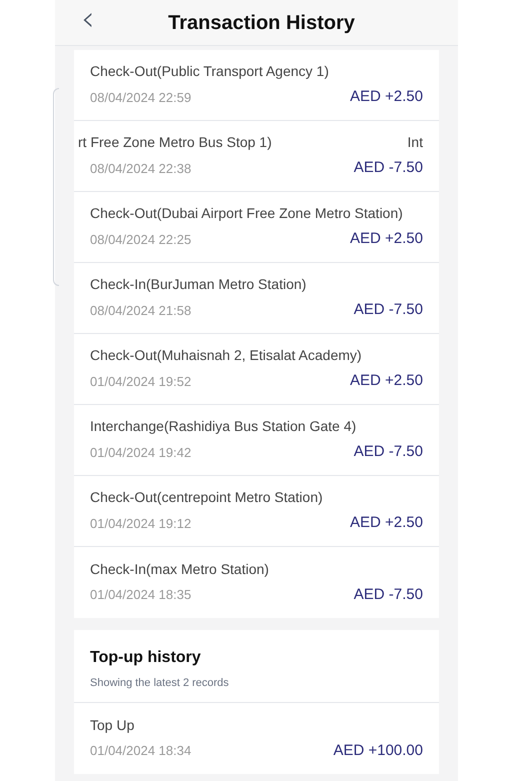 Image resolution: width=511 pixels, height=781 pixels. Describe the element at coordinates (226, 356) in the screenshot. I see `transaction-title: Check-Out(Muhaisnah 2, Etisalat Academy)` at that location.